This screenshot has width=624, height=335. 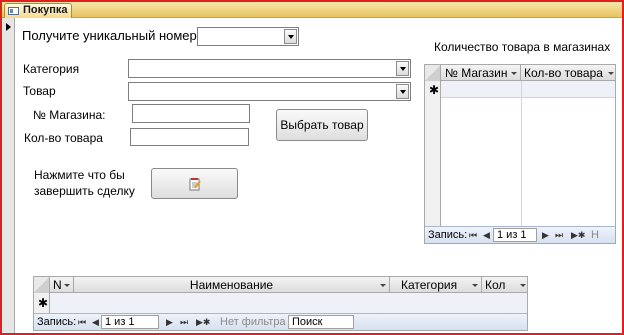 I want to click on select-product-button: Выбрать товар, so click(x=322, y=125).